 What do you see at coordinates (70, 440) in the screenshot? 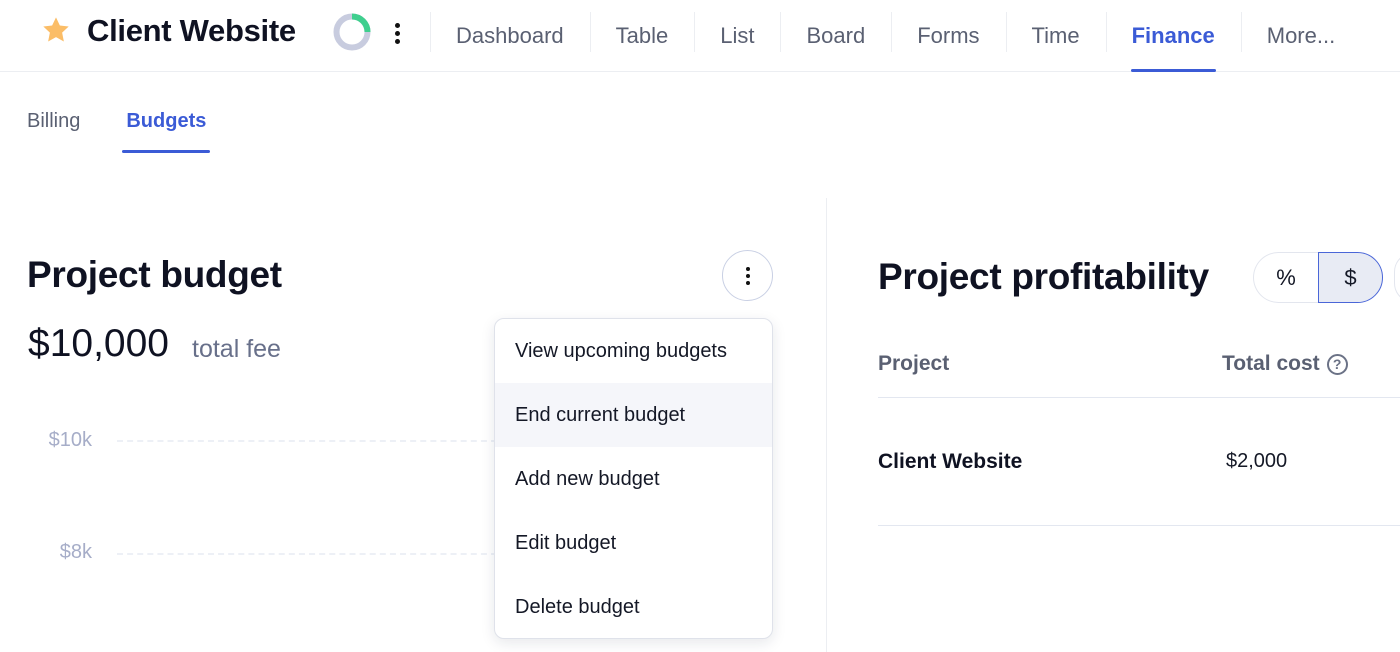
I see `y-tick-label: $10k` at bounding box center [70, 440].